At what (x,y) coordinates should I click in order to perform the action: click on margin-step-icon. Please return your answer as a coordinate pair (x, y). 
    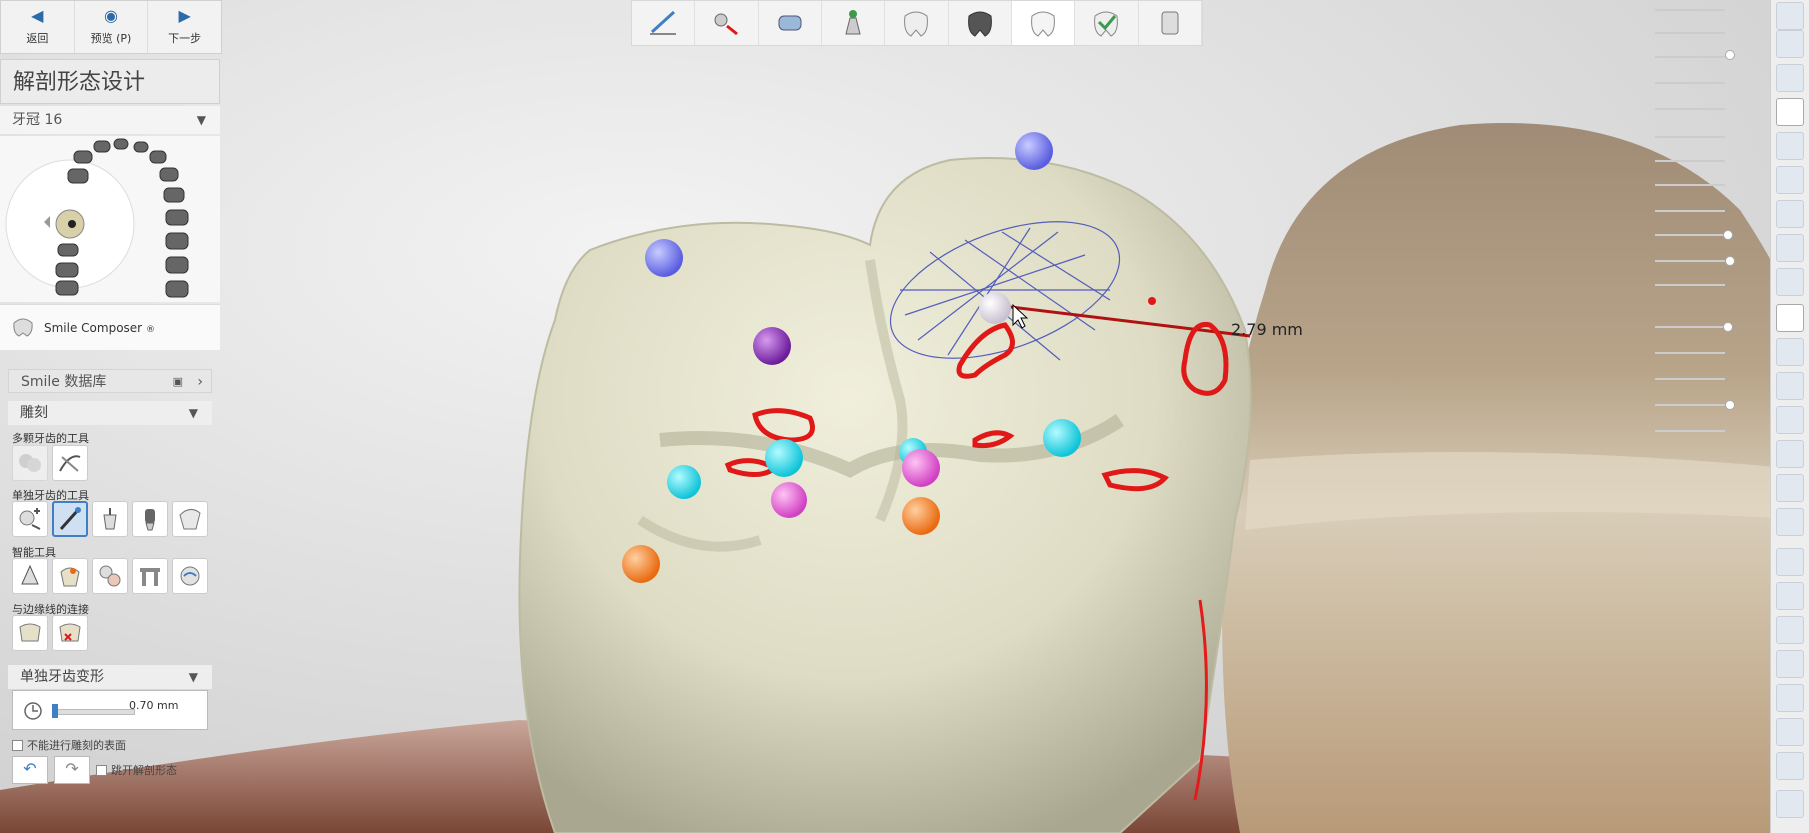
    Looking at the image, I should click on (664, 23).